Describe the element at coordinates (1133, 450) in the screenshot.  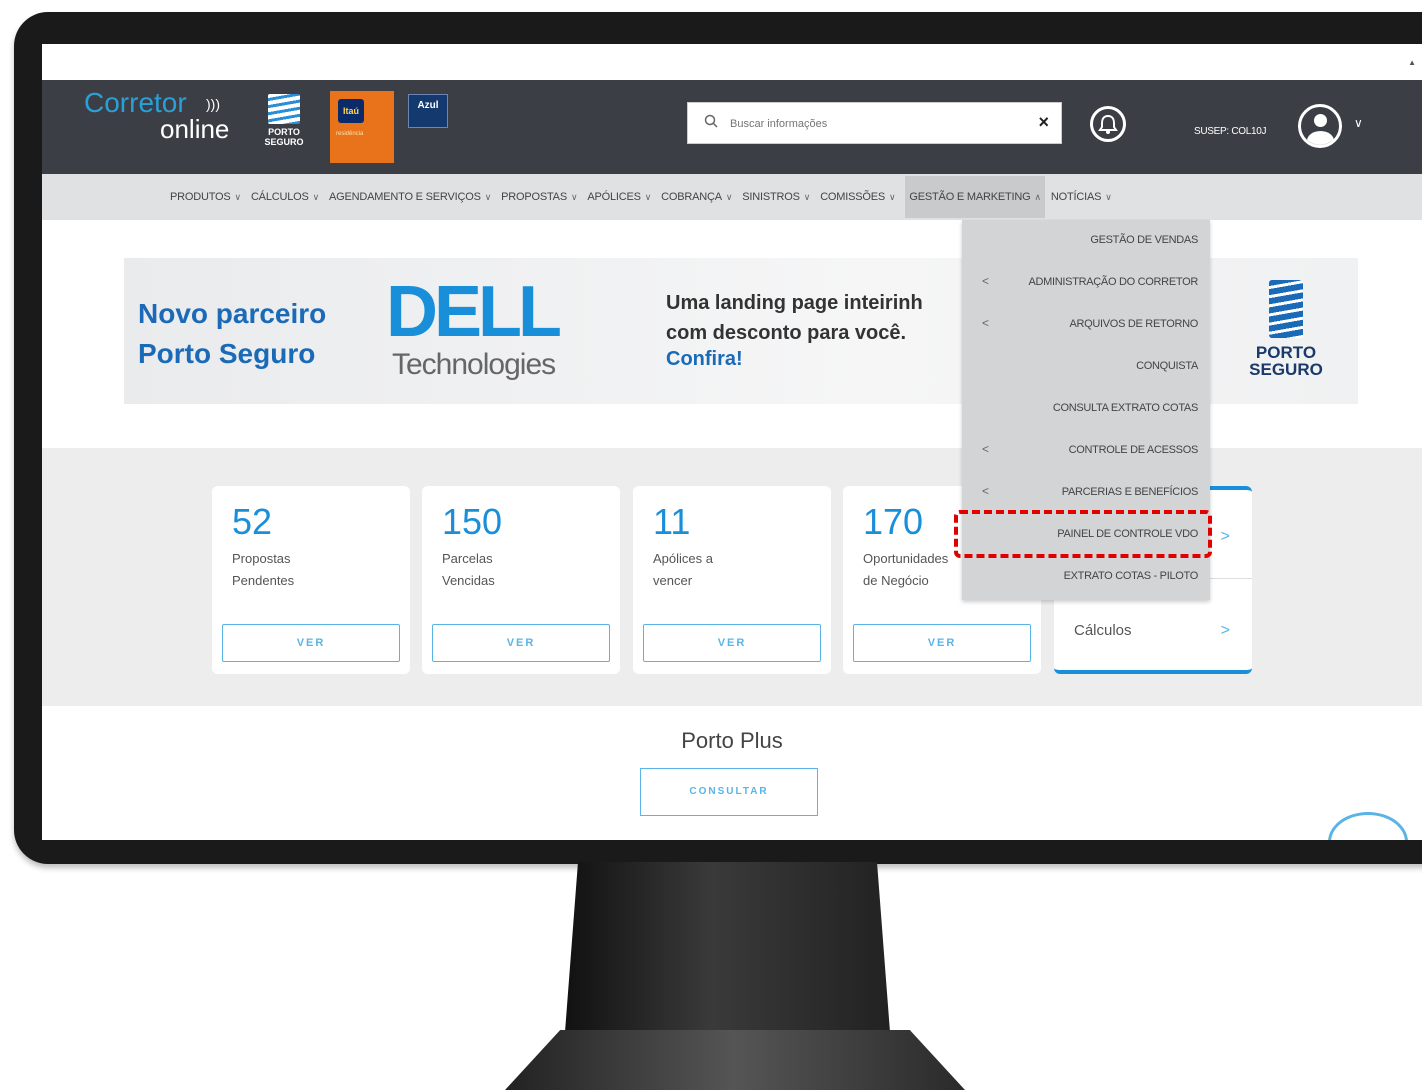
I see `dropdown-item-label: CONTROLE DE ACESSOS` at that location.